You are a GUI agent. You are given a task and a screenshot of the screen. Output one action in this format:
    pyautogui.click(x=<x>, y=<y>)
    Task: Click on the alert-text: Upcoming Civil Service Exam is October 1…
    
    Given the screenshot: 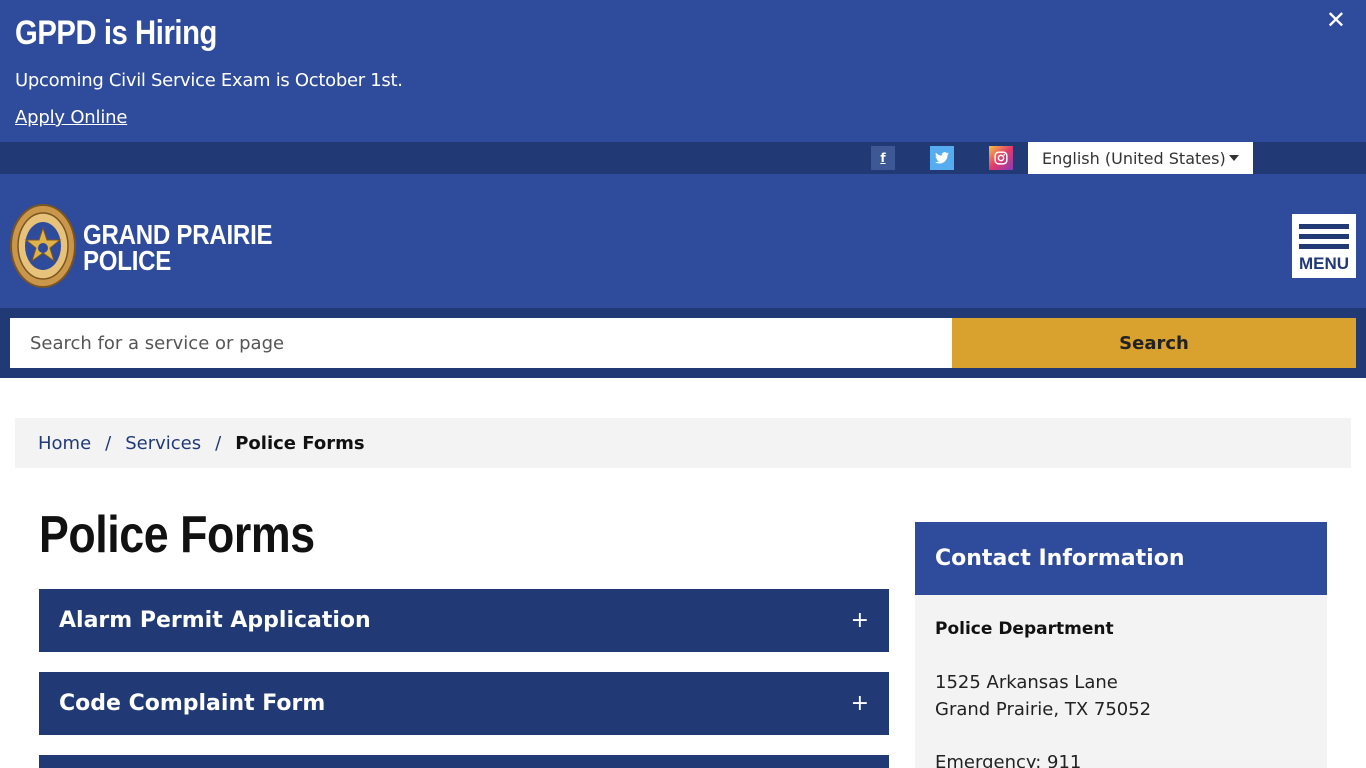 What is the action you would take?
    pyautogui.click(x=209, y=80)
    